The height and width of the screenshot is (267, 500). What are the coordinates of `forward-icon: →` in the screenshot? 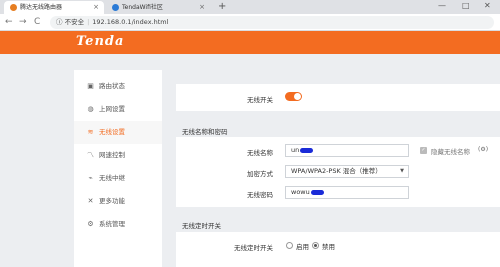 It's located at (23, 22).